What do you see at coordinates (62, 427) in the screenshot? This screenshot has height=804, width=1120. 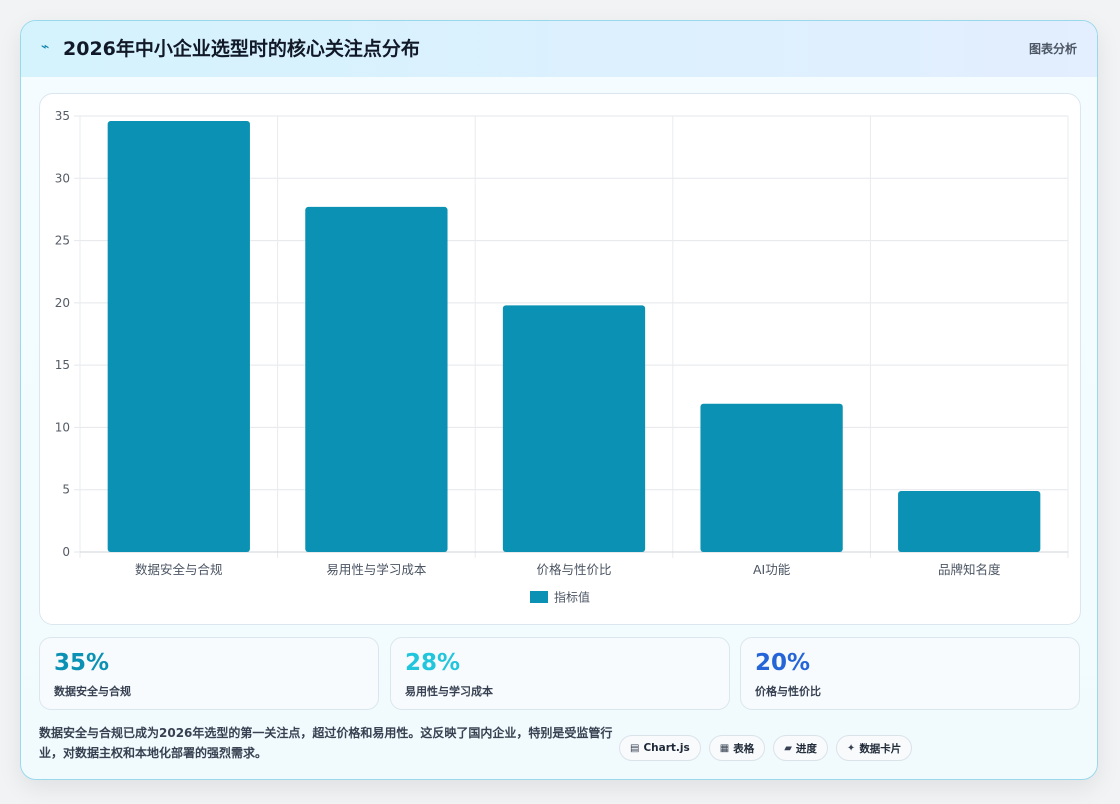 I see `y-tick-label: 10` at bounding box center [62, 427].